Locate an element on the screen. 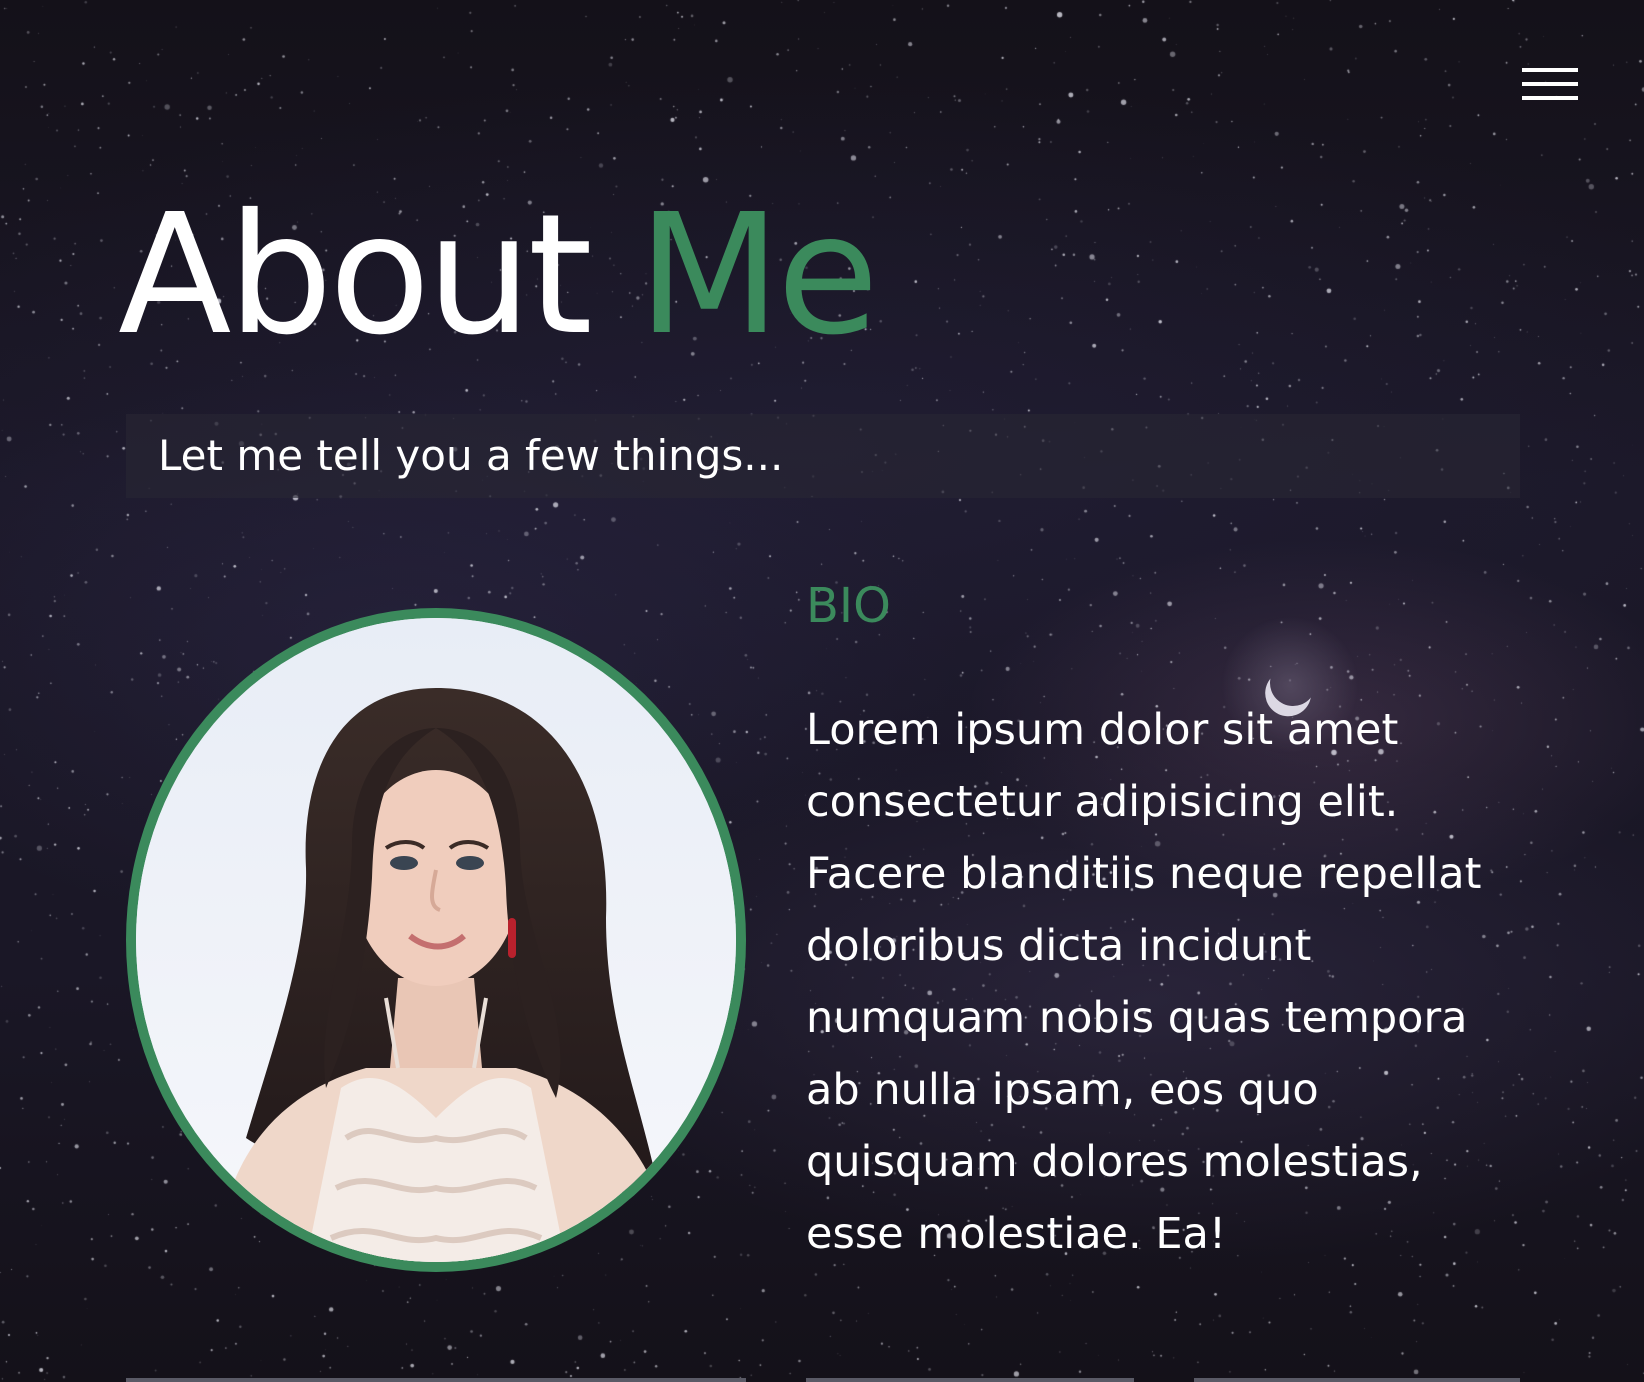 The width and height of the screenshot is (1644, 1382). page-title: About Me is located at coordinates (498, 276).